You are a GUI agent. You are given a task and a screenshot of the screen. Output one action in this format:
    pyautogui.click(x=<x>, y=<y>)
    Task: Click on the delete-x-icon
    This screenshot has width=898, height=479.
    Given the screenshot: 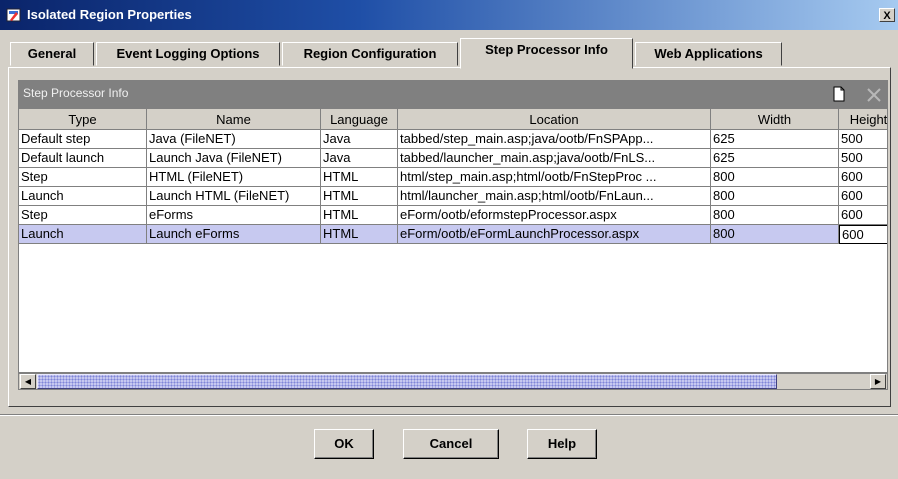 What is the action you would take?
    pyautogui.click(x=874, y=95)
    